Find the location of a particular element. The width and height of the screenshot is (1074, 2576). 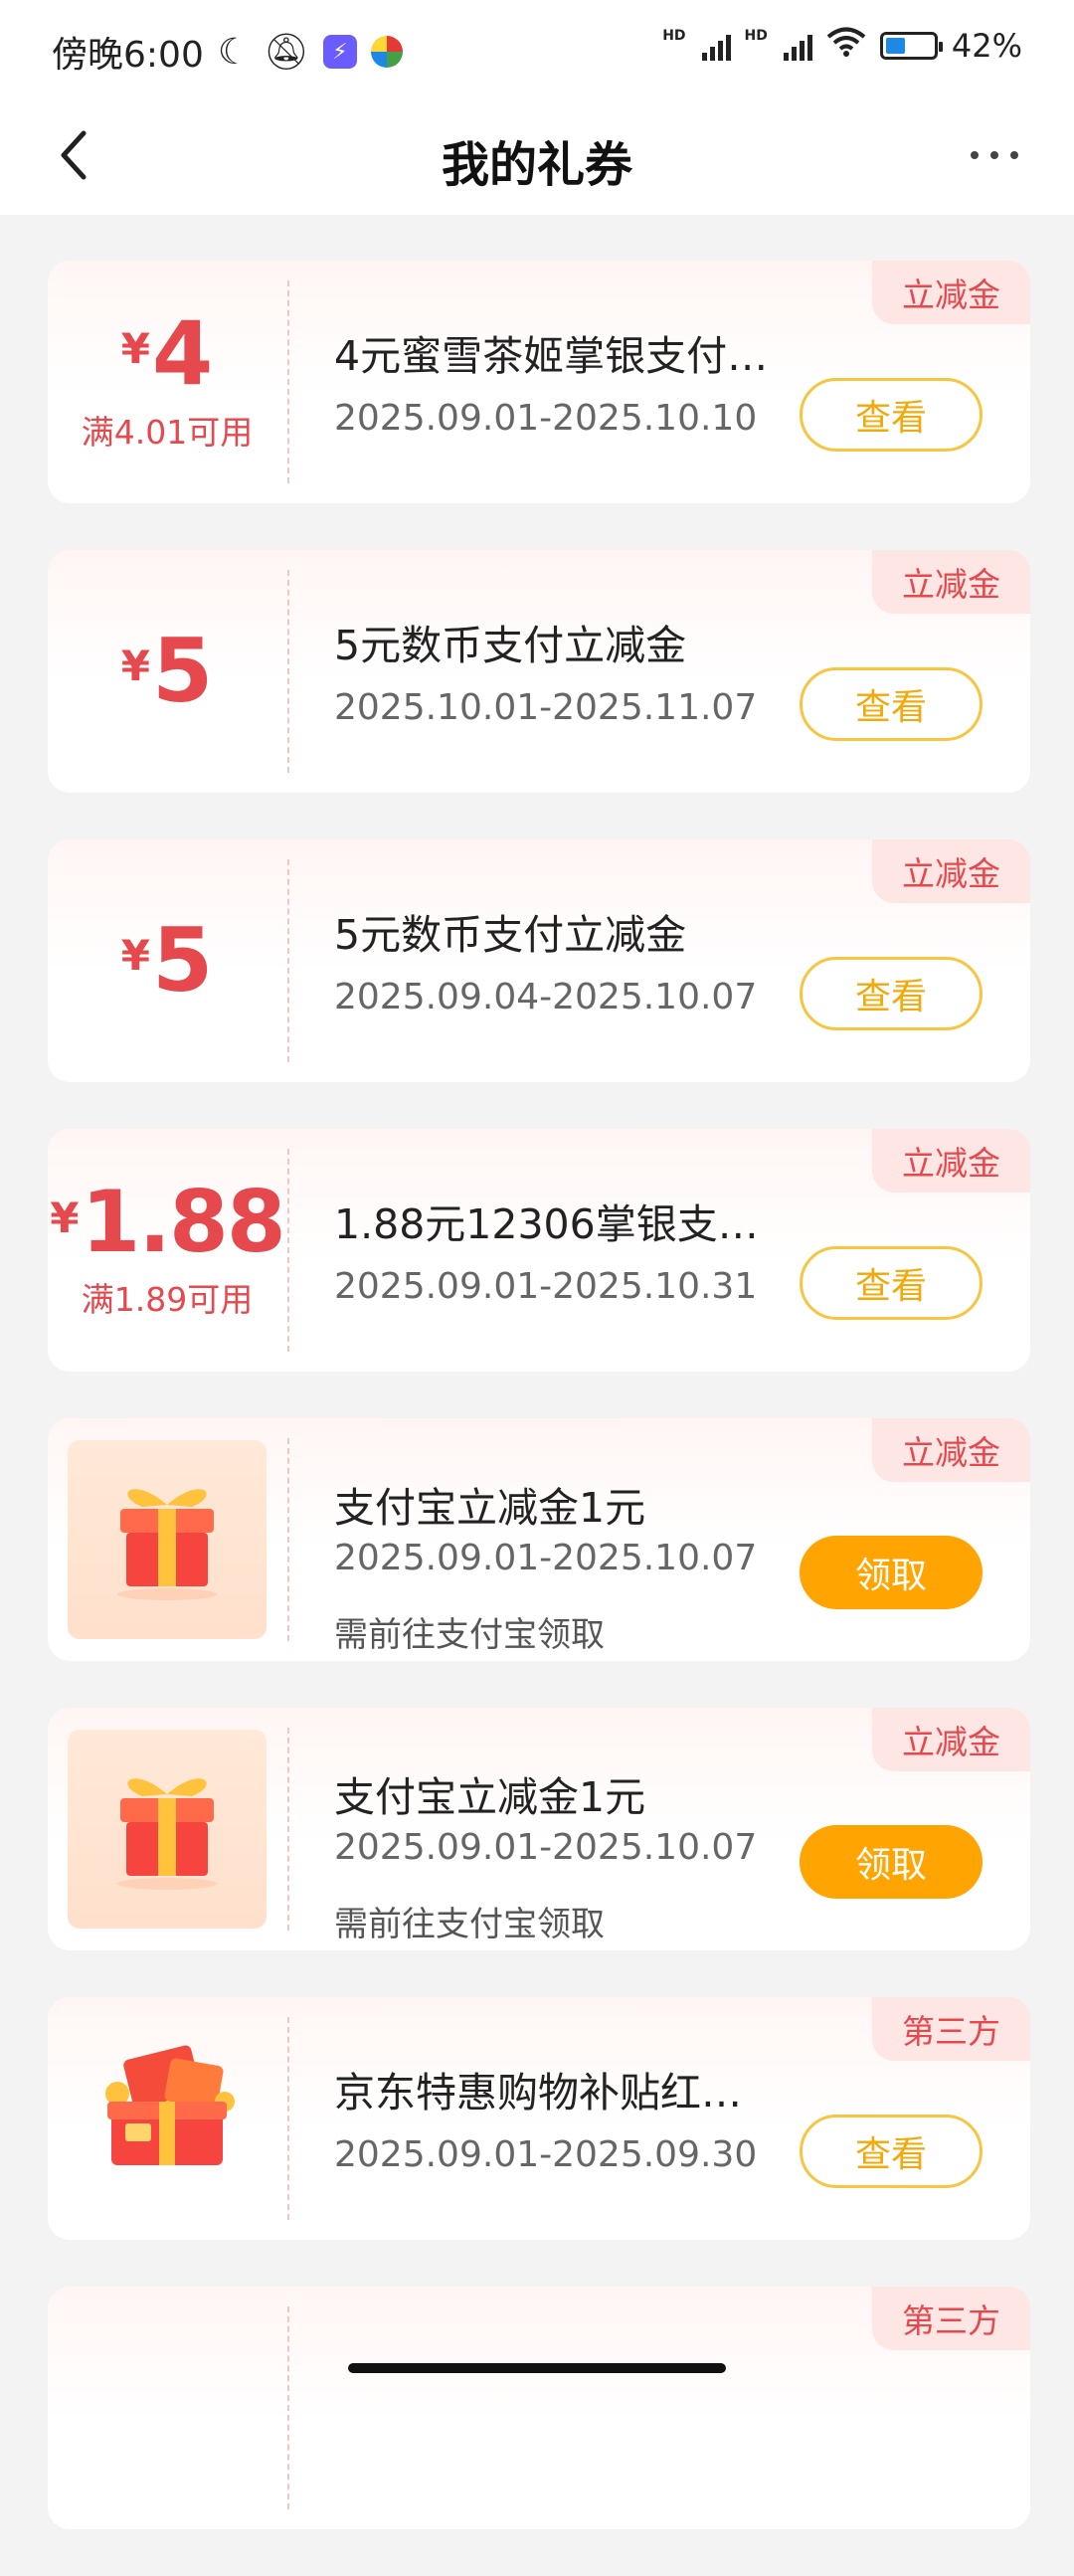

coupon-card: 第三方 京东特惠购物补贴红… 2025.09.01-2025.09.30 查看 is located at coordinates (539, 2118).